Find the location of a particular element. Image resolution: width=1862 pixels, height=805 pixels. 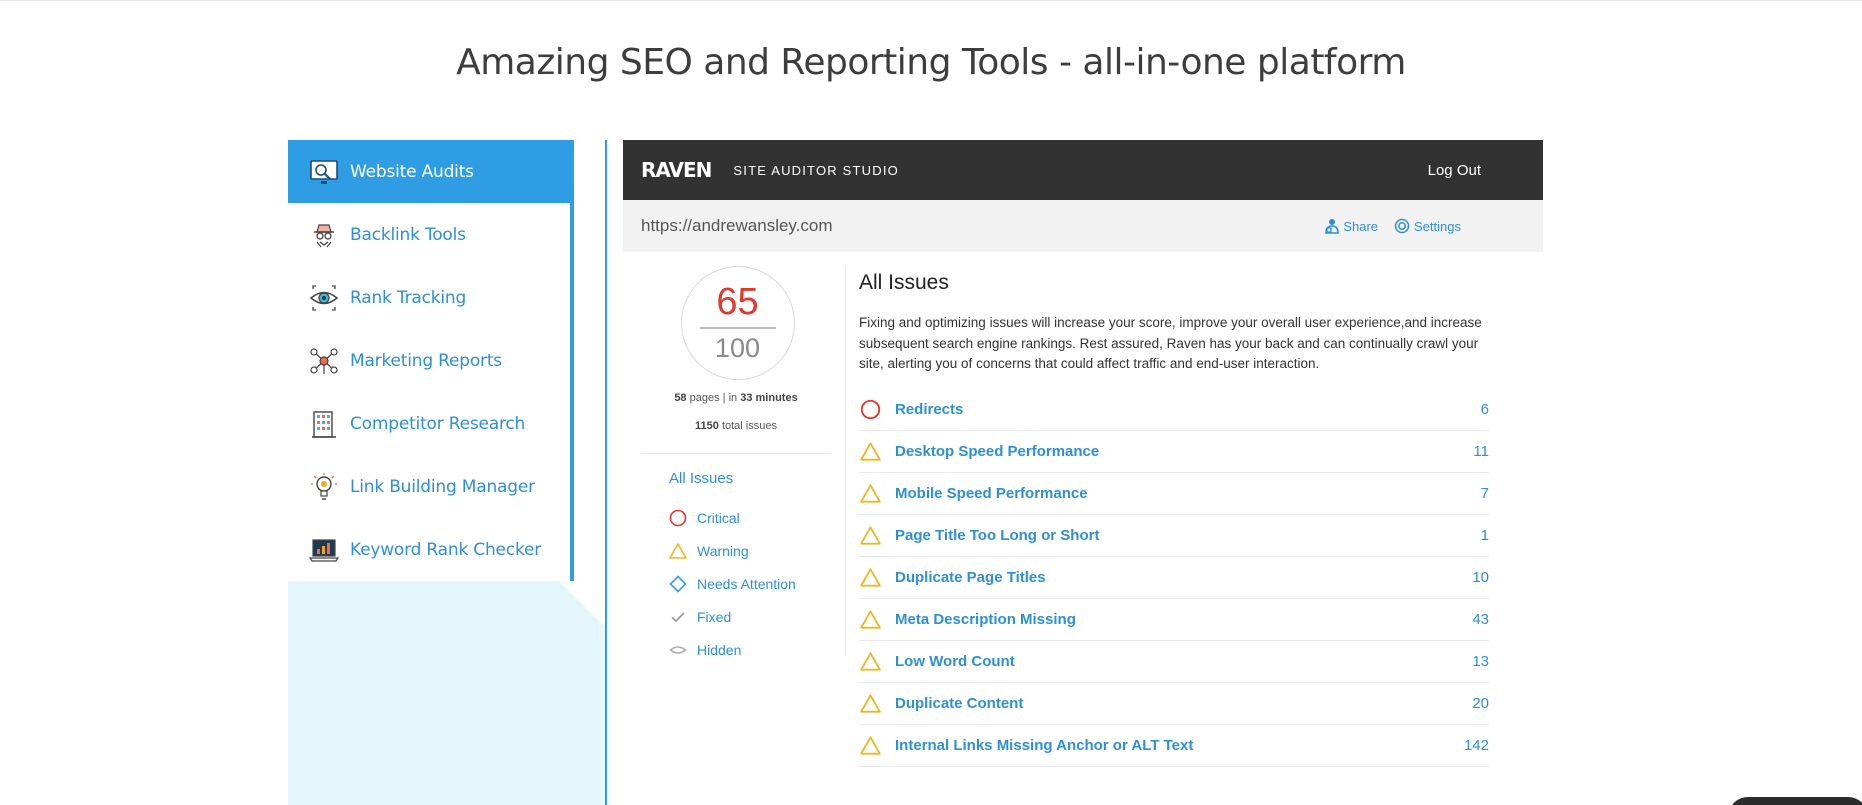

tool-backlink-tools: Backlink Tools is located at coordinates (429, 234).